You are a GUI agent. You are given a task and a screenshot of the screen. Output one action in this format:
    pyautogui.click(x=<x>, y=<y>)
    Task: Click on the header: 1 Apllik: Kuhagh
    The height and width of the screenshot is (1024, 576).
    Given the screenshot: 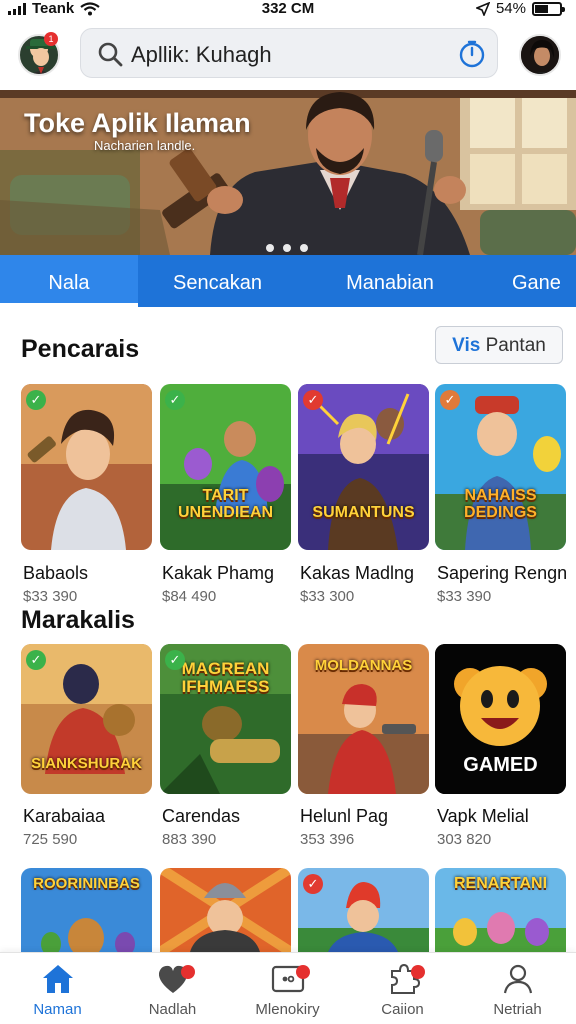 What is the action you would take?
    pyautogui.click(x=288, y=55)
    